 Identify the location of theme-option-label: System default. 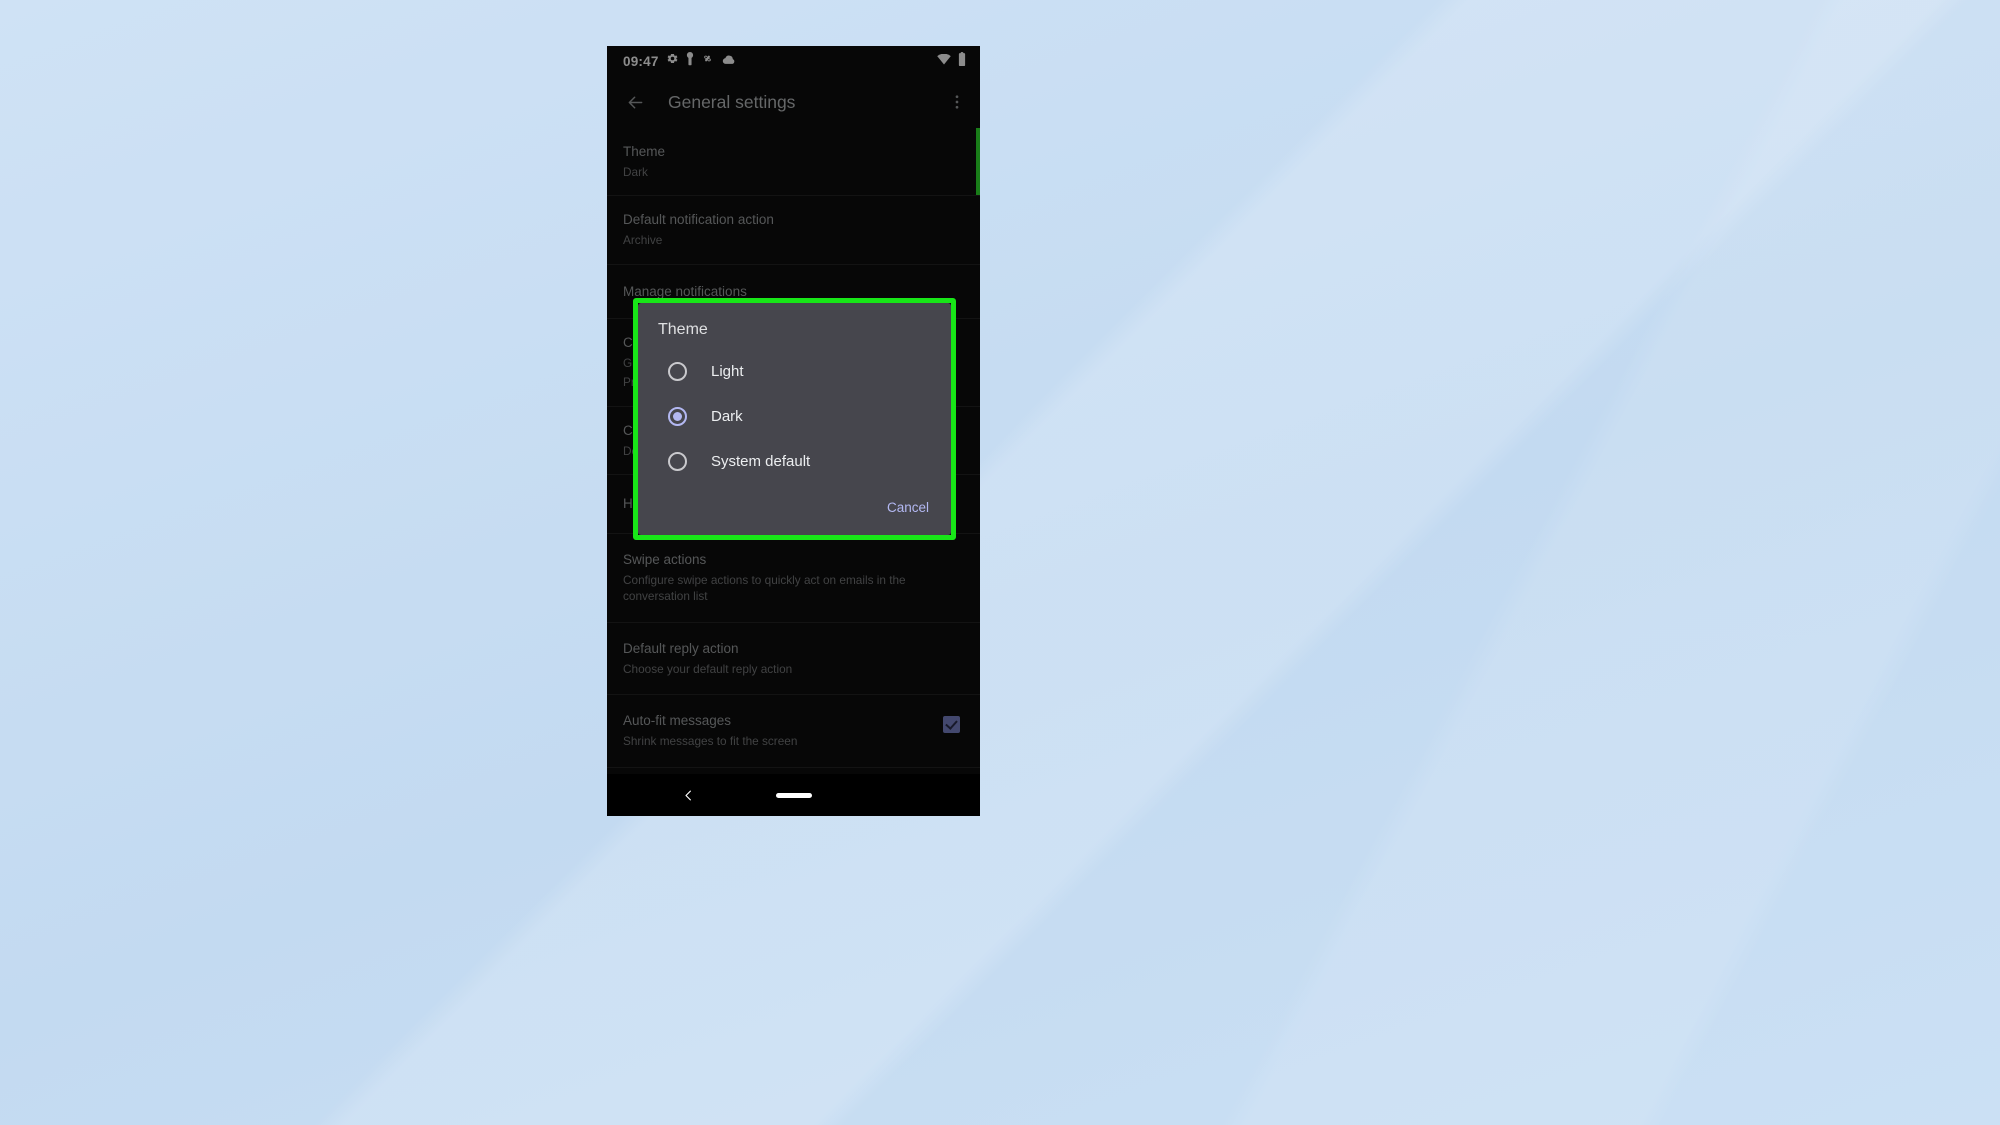
(761, 461).